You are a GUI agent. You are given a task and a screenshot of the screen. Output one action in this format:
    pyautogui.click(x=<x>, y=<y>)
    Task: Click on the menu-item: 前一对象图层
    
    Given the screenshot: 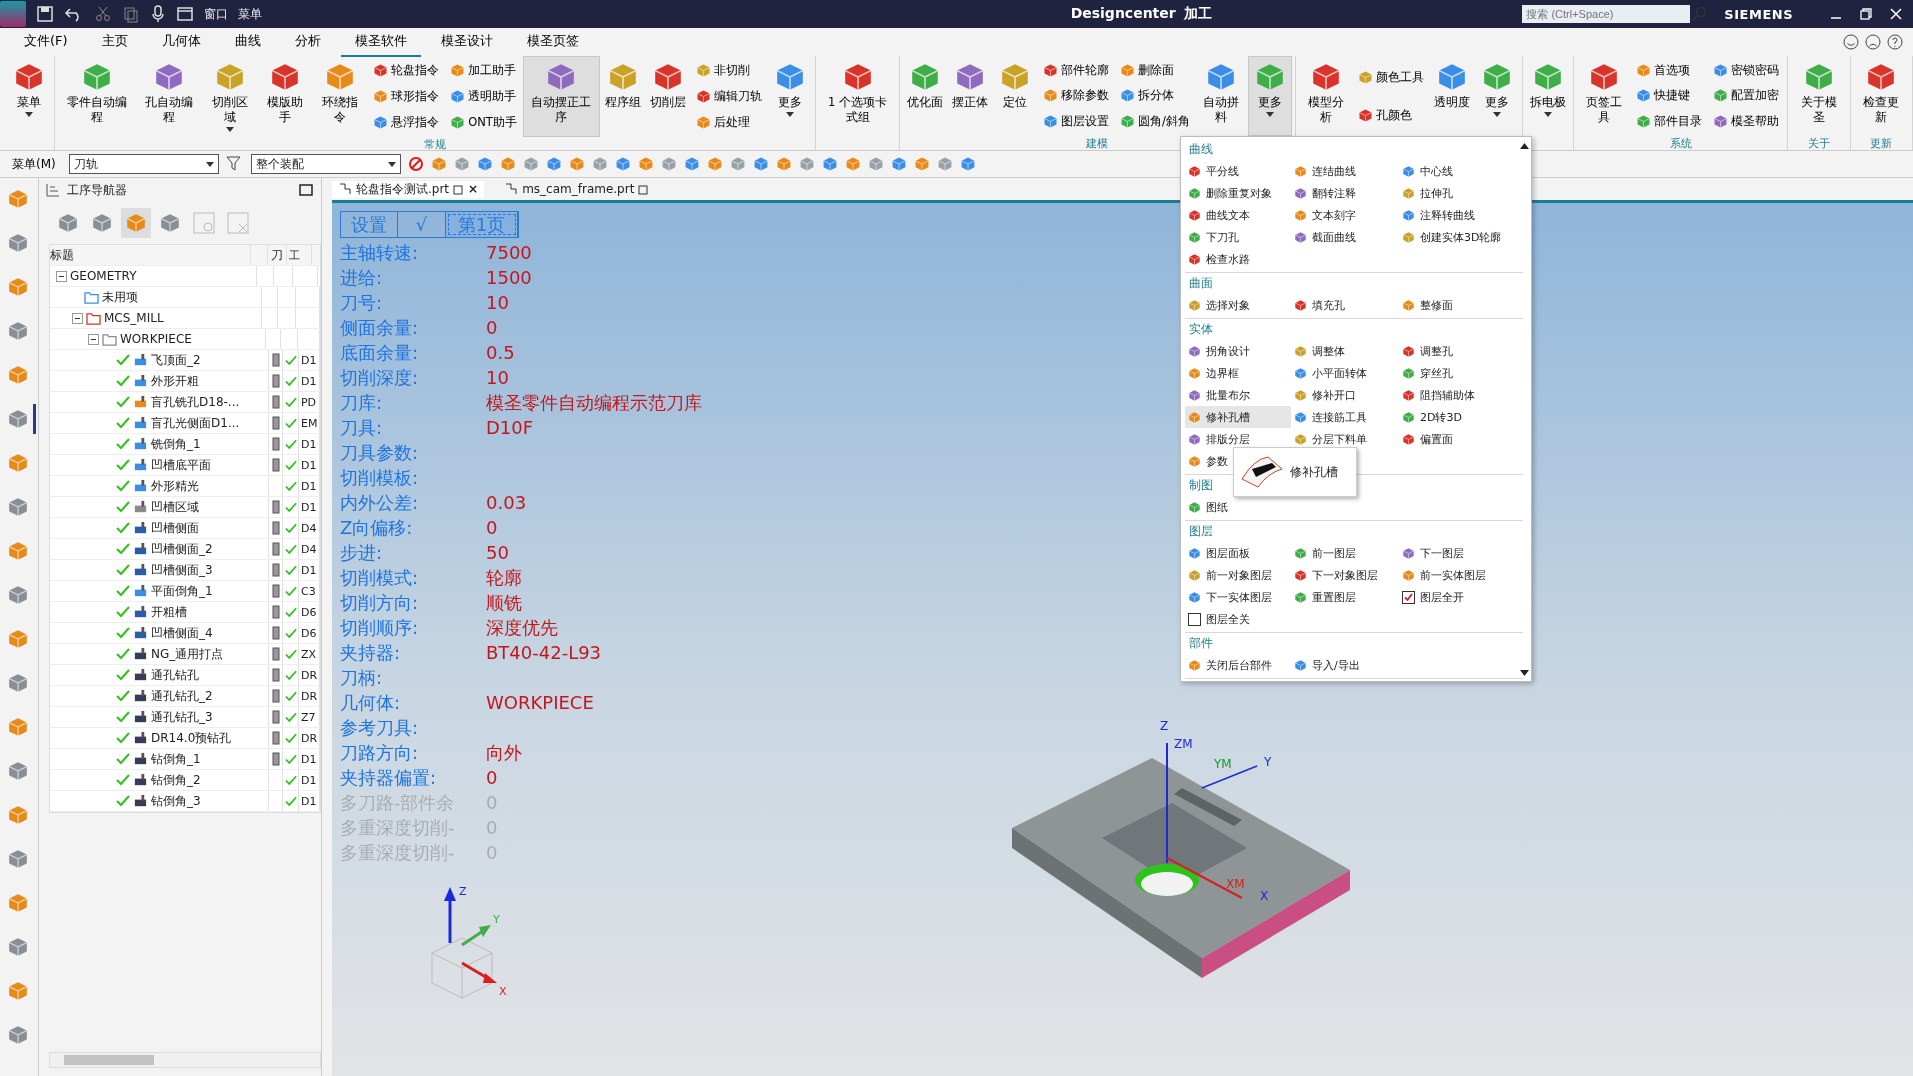 What is the action you would take?
    pyautogui.click(x=1238, y=575)
    